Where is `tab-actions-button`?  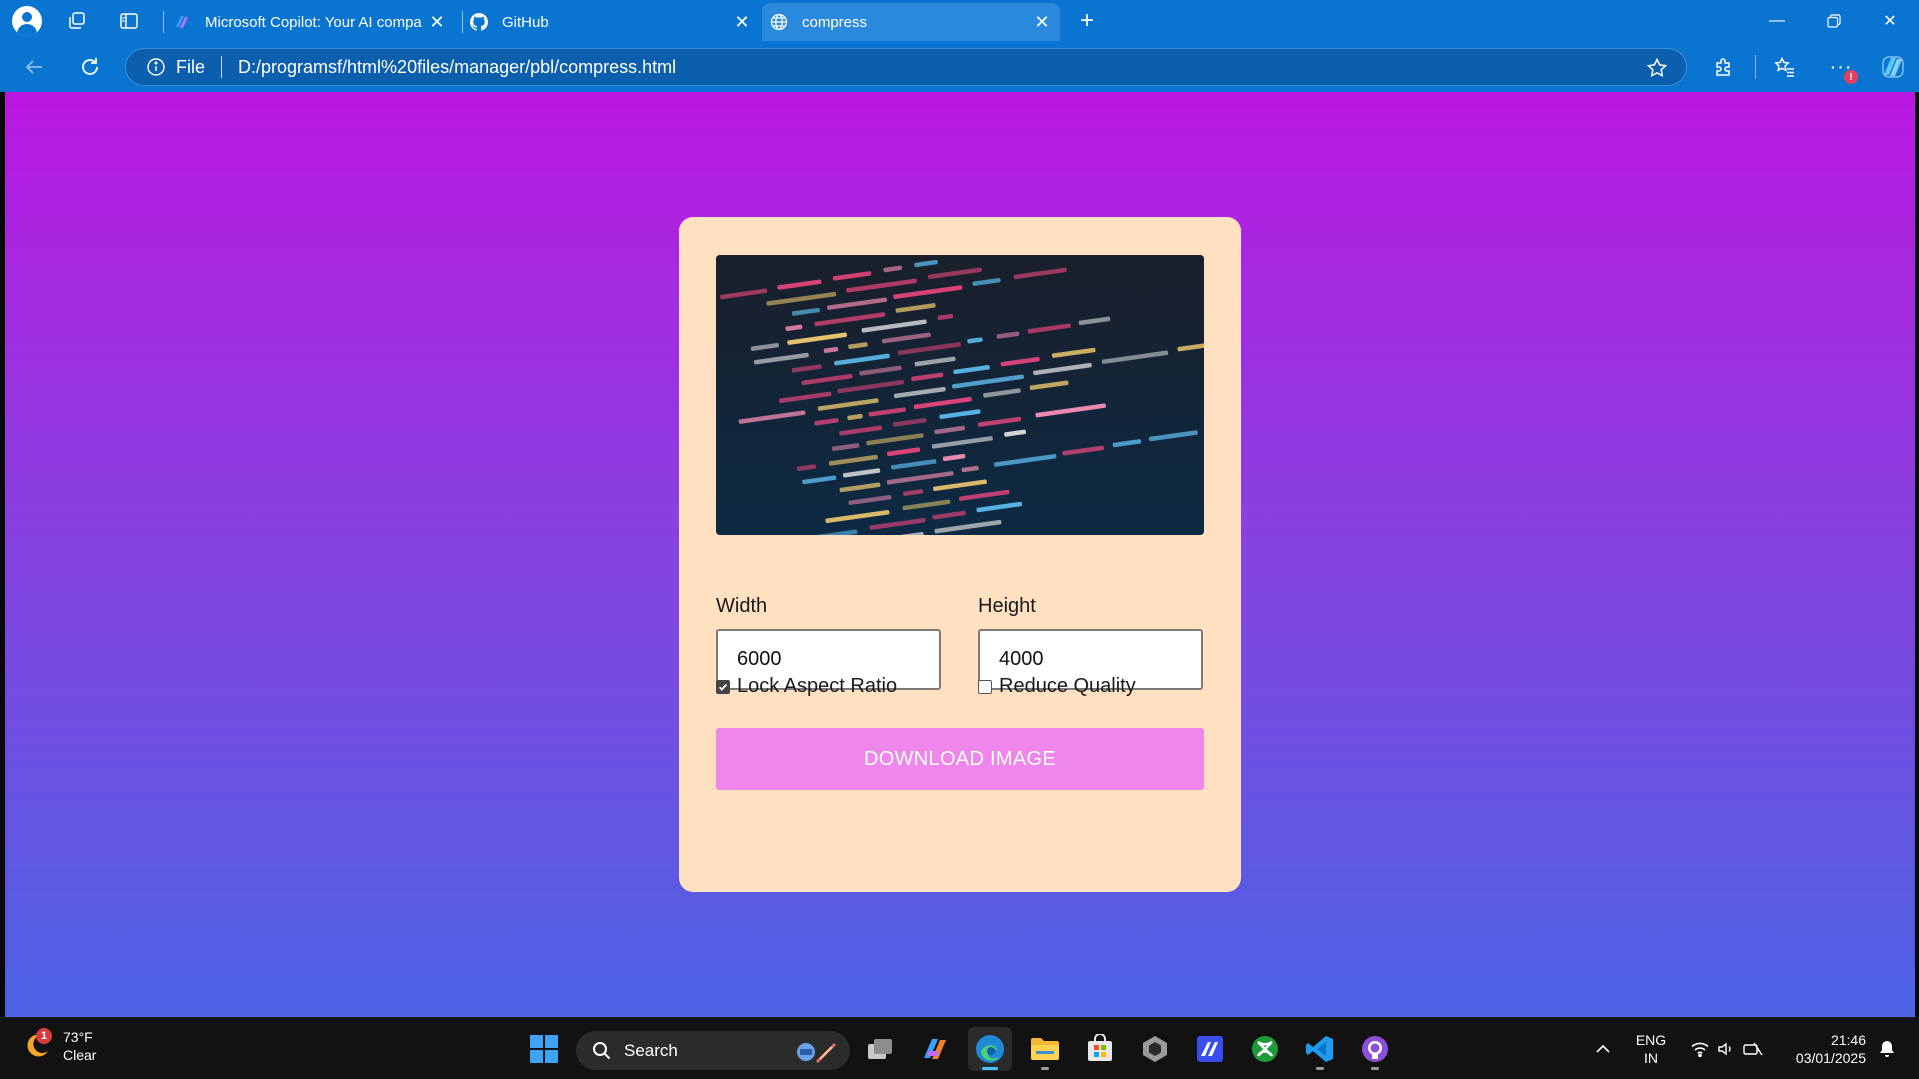 tab-actions-button is located at coordinates (129, 21).